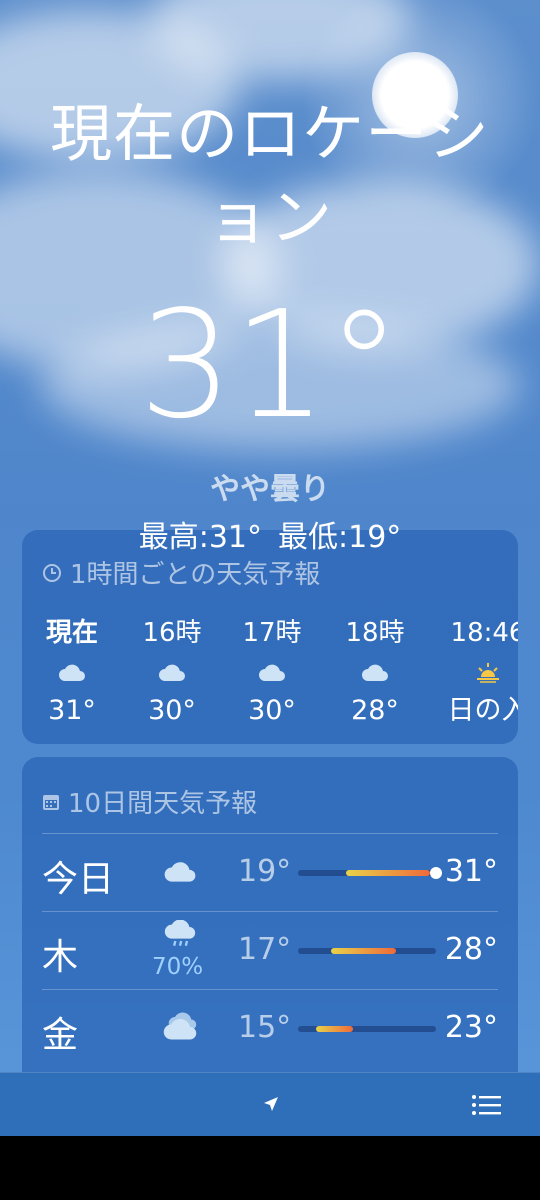 The image size is (540, 1200). I want to click on hourly-list: 現在 31° 16時 30° 17時 30° 18時 28° 18:46 日の入, so click(270, 674).